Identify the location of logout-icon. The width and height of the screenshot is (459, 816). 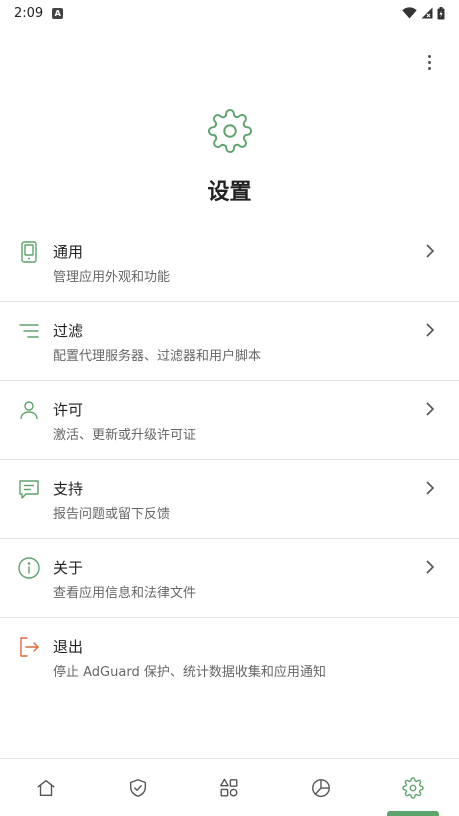
(29, 647).